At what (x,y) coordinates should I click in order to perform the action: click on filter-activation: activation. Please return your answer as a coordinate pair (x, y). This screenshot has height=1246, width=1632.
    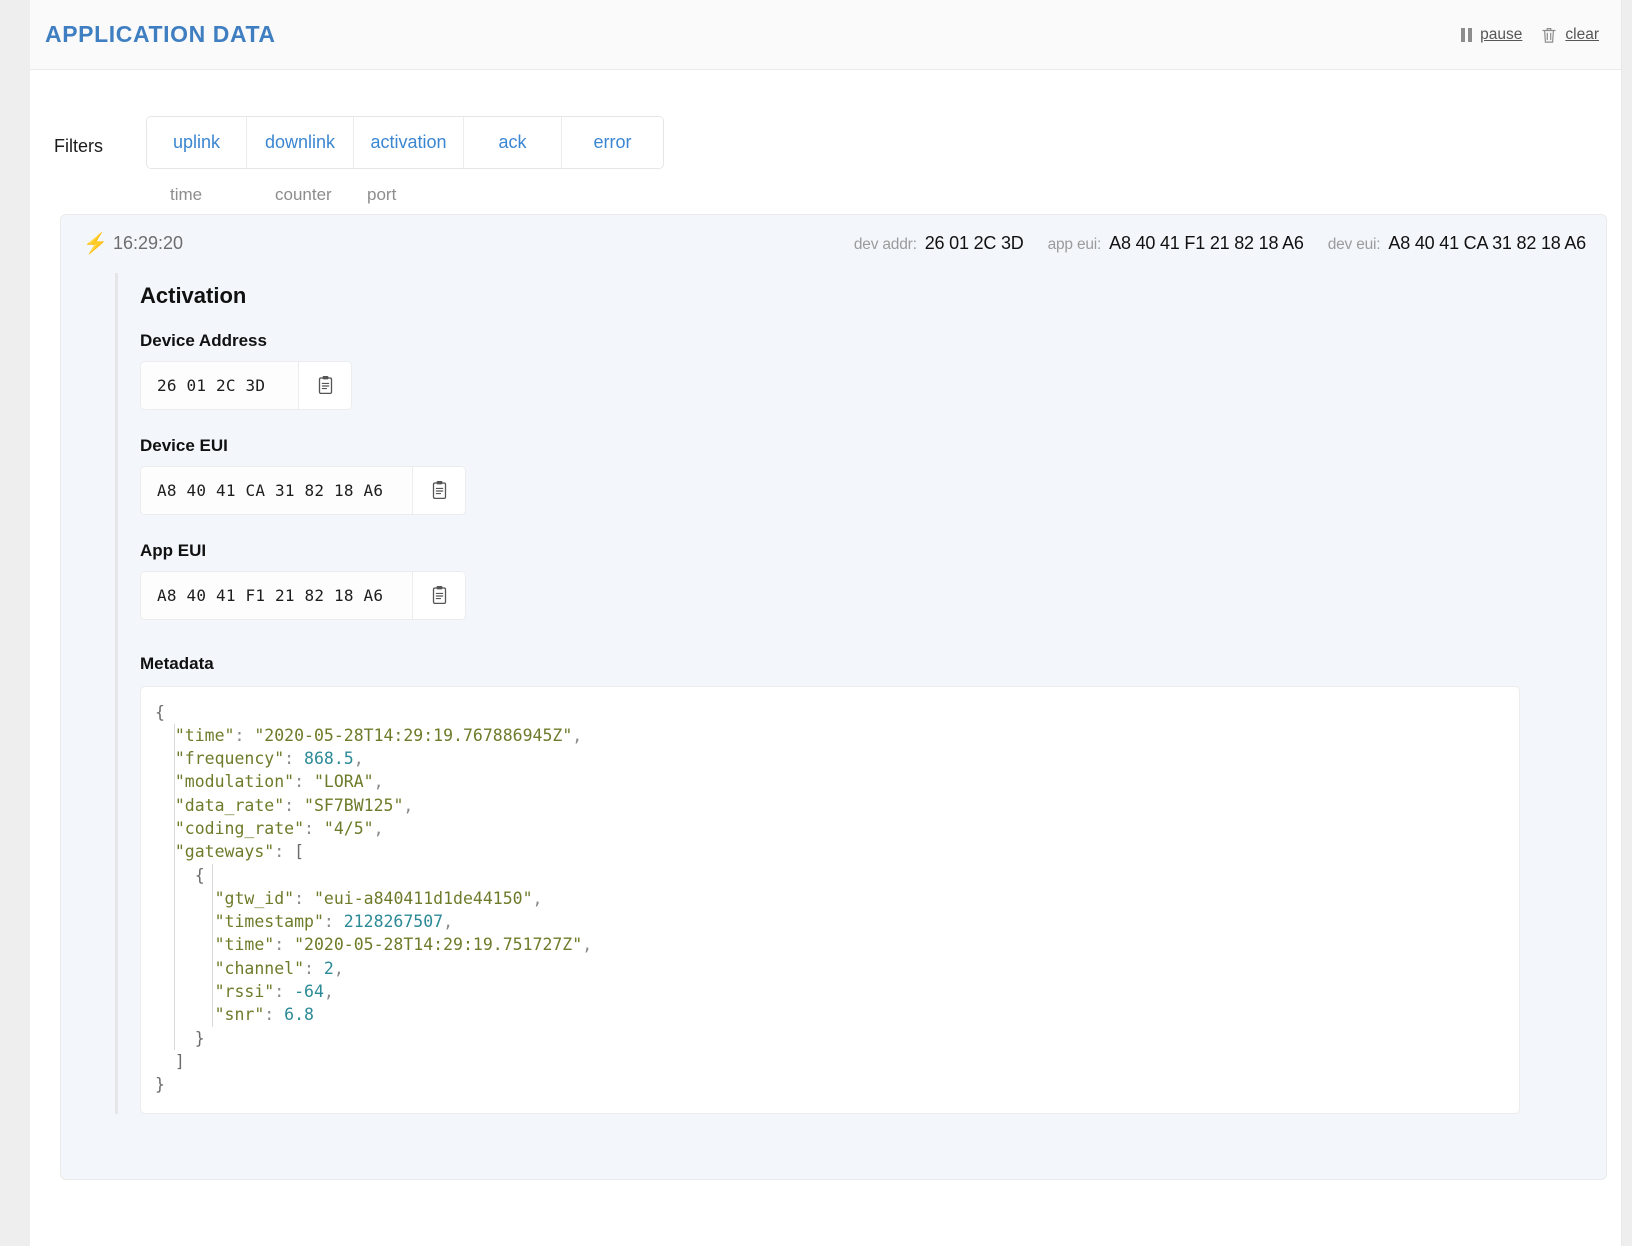
    Looking at the image, I should click on (409, 142).